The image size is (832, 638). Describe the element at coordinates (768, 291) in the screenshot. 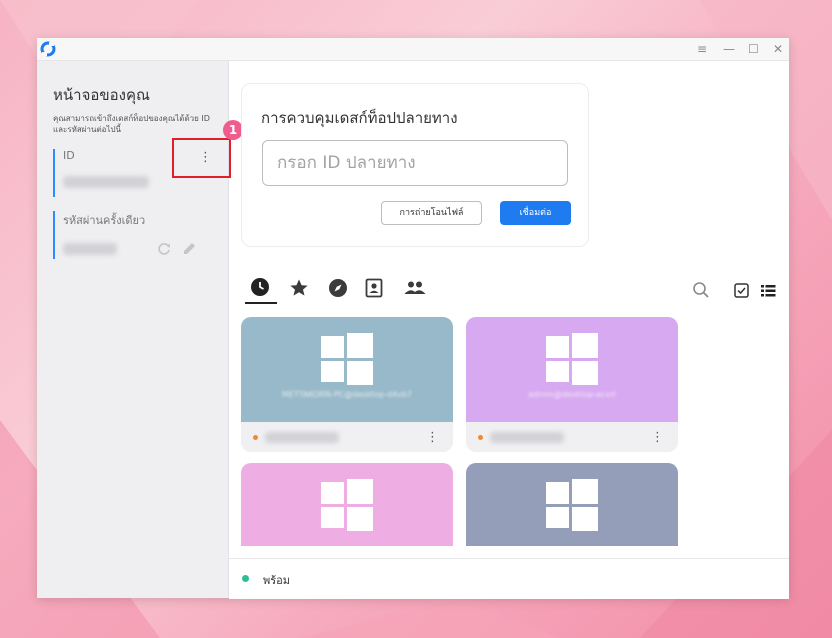

I see `list-view-icon` at that location.